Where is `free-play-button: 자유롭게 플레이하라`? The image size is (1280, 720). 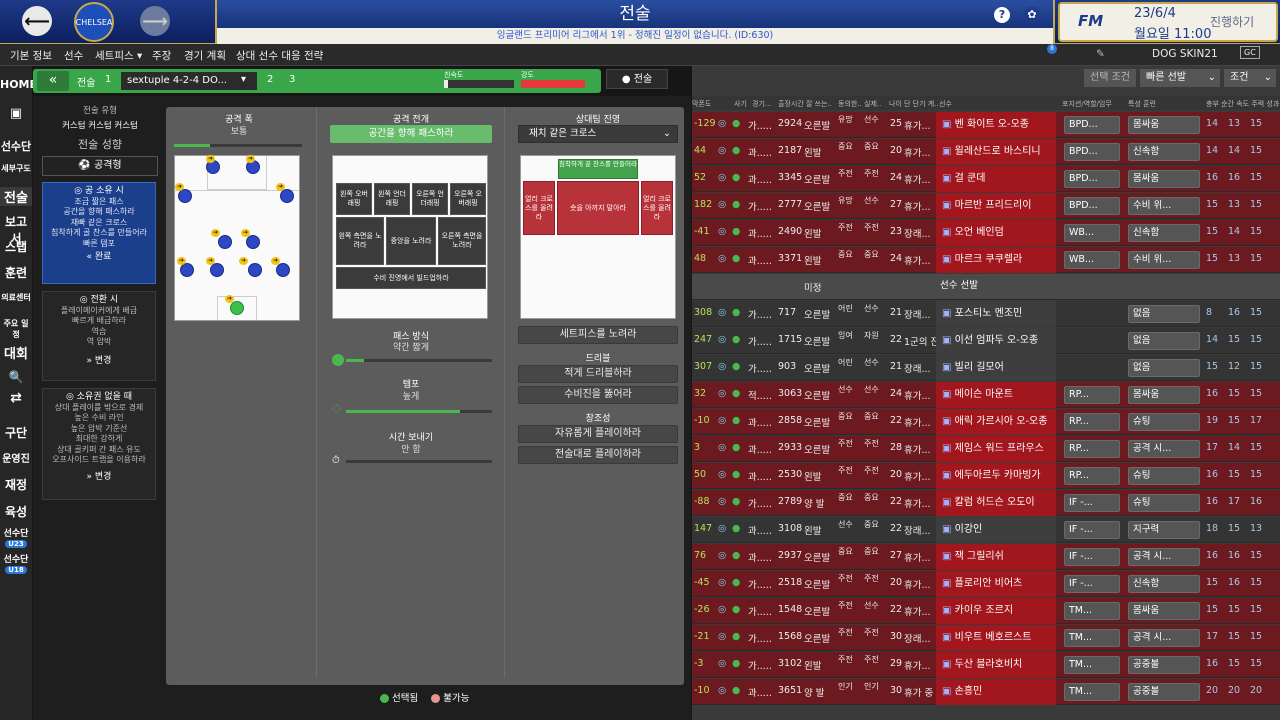 free-play-button: 자유롭게 플레이하라 is located at coordinates (598, 434).